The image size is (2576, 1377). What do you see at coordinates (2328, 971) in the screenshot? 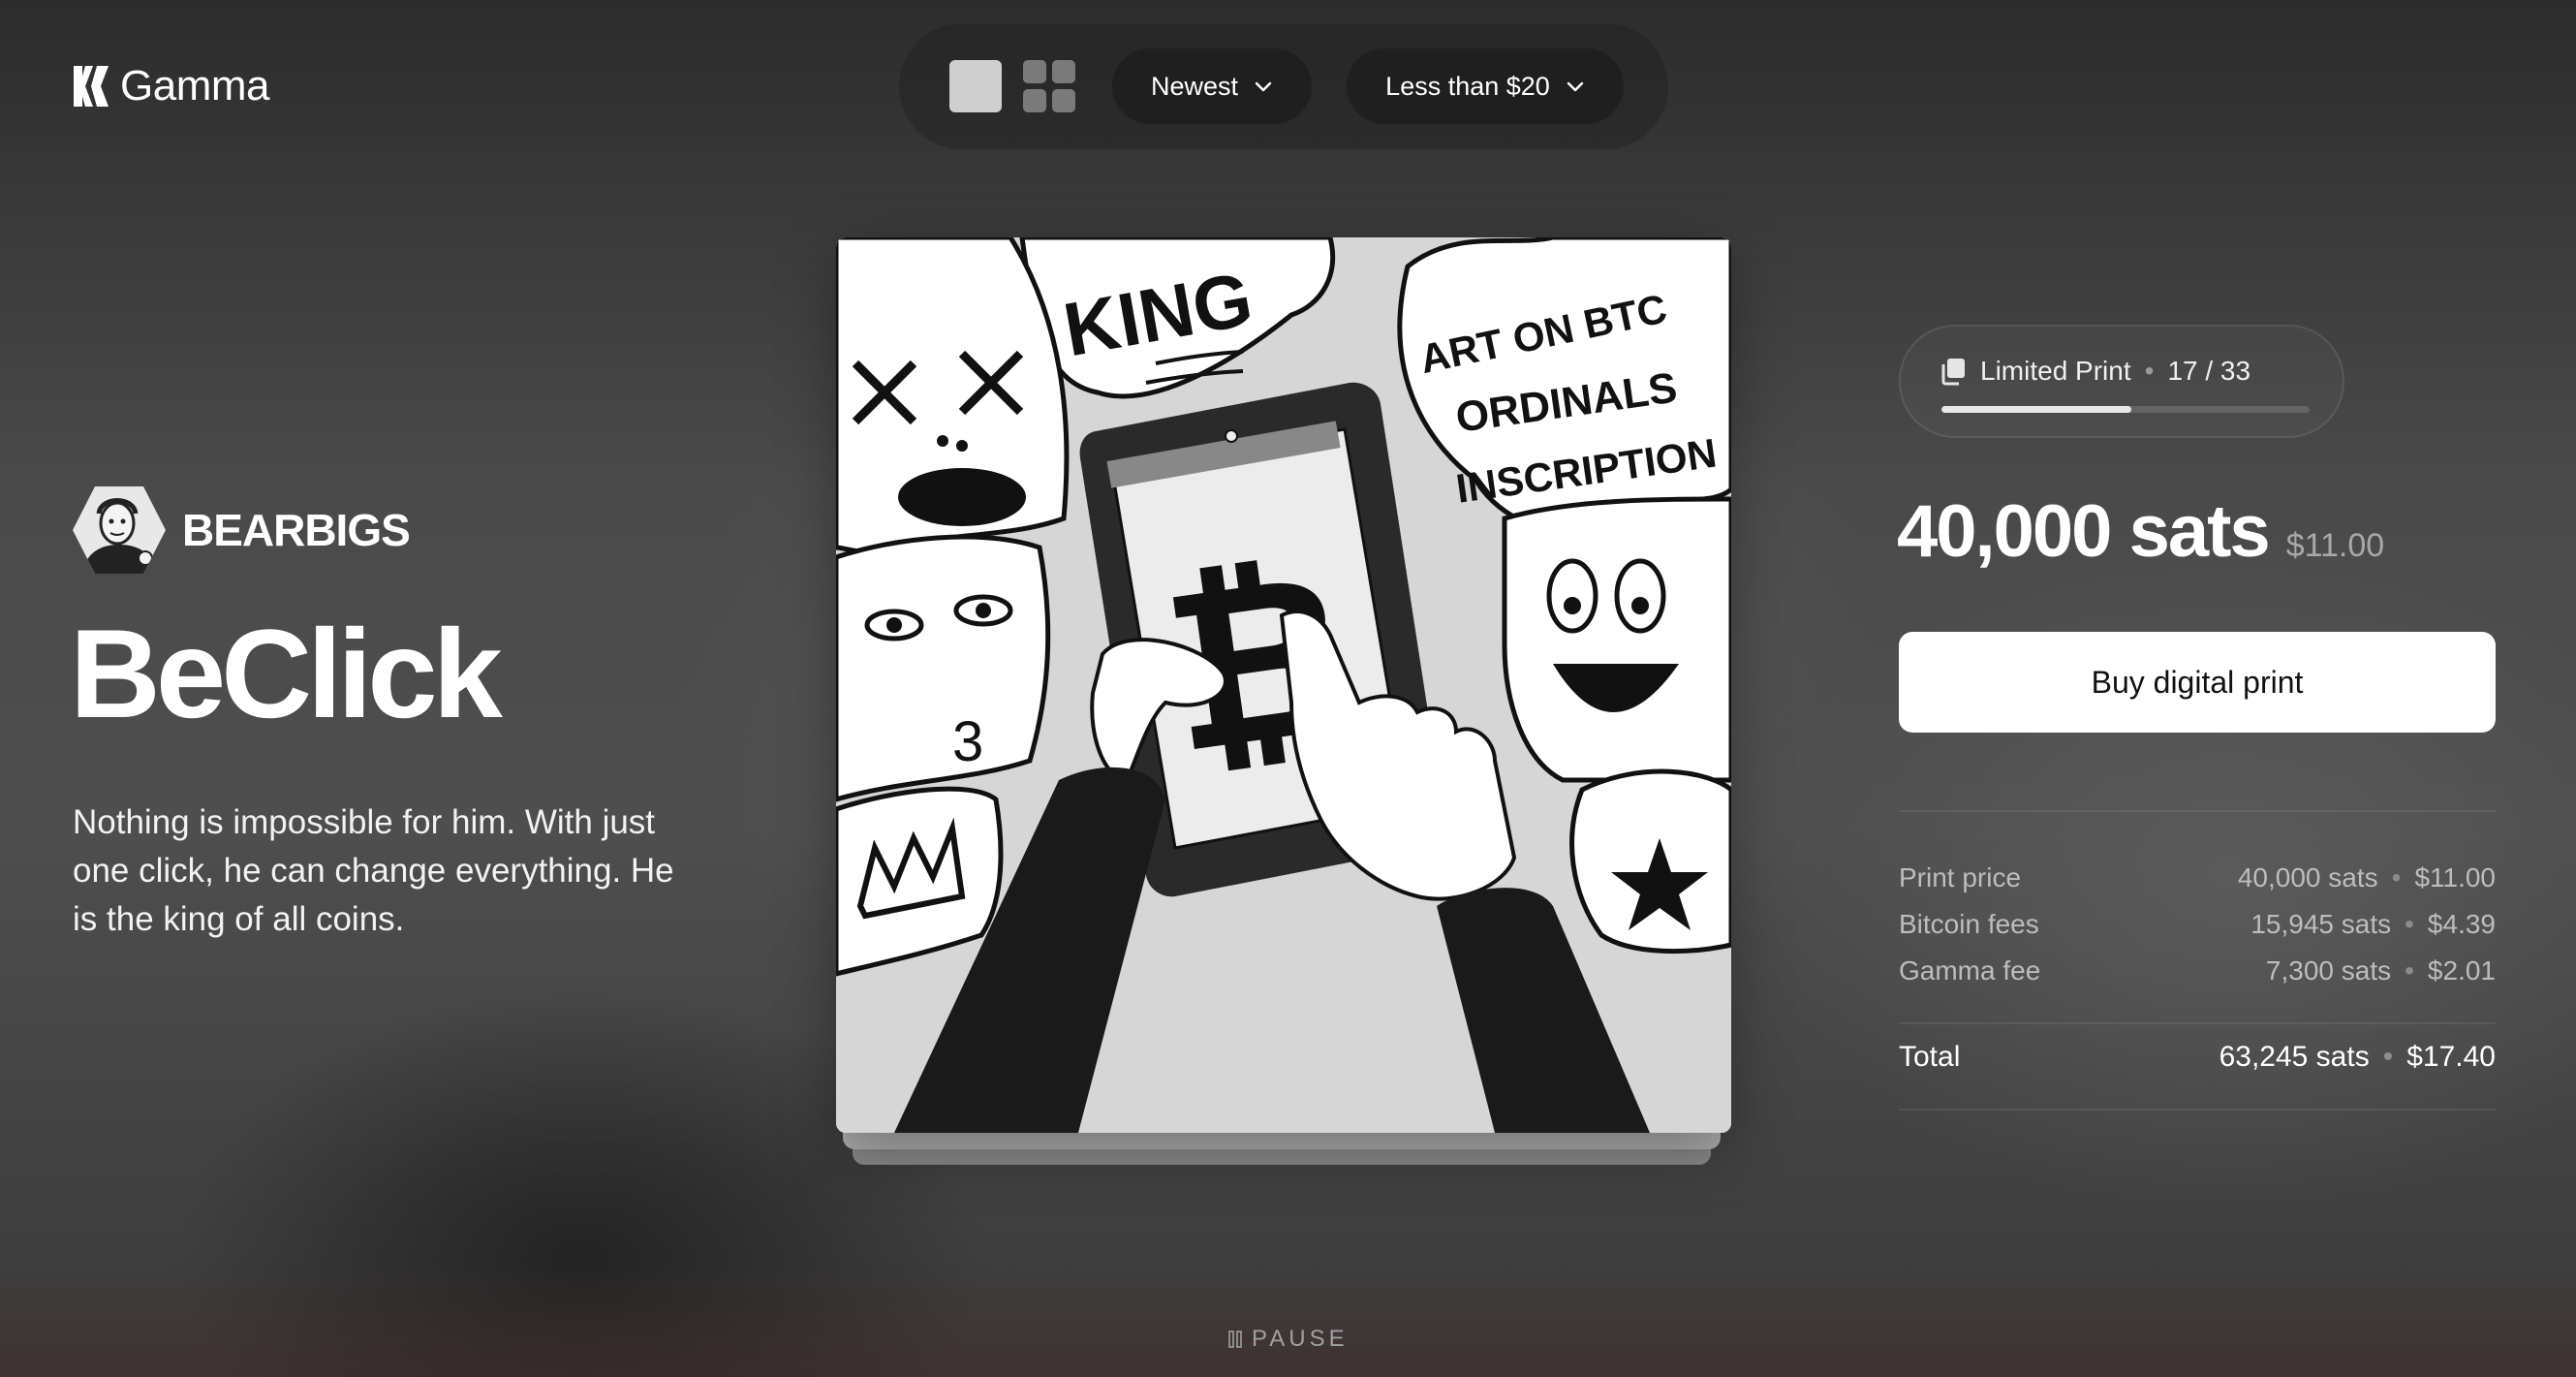
I see `fee-sats: 7,300 sats` at bounding box center [2328, 971].